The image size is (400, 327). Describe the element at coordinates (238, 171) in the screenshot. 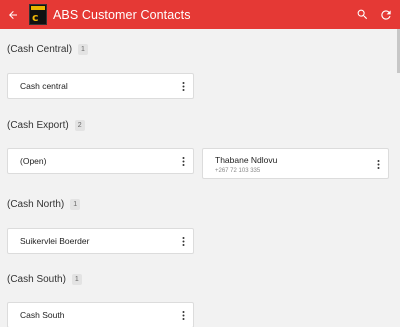

I see `contact-phone: +267 72 103 335` at that location.